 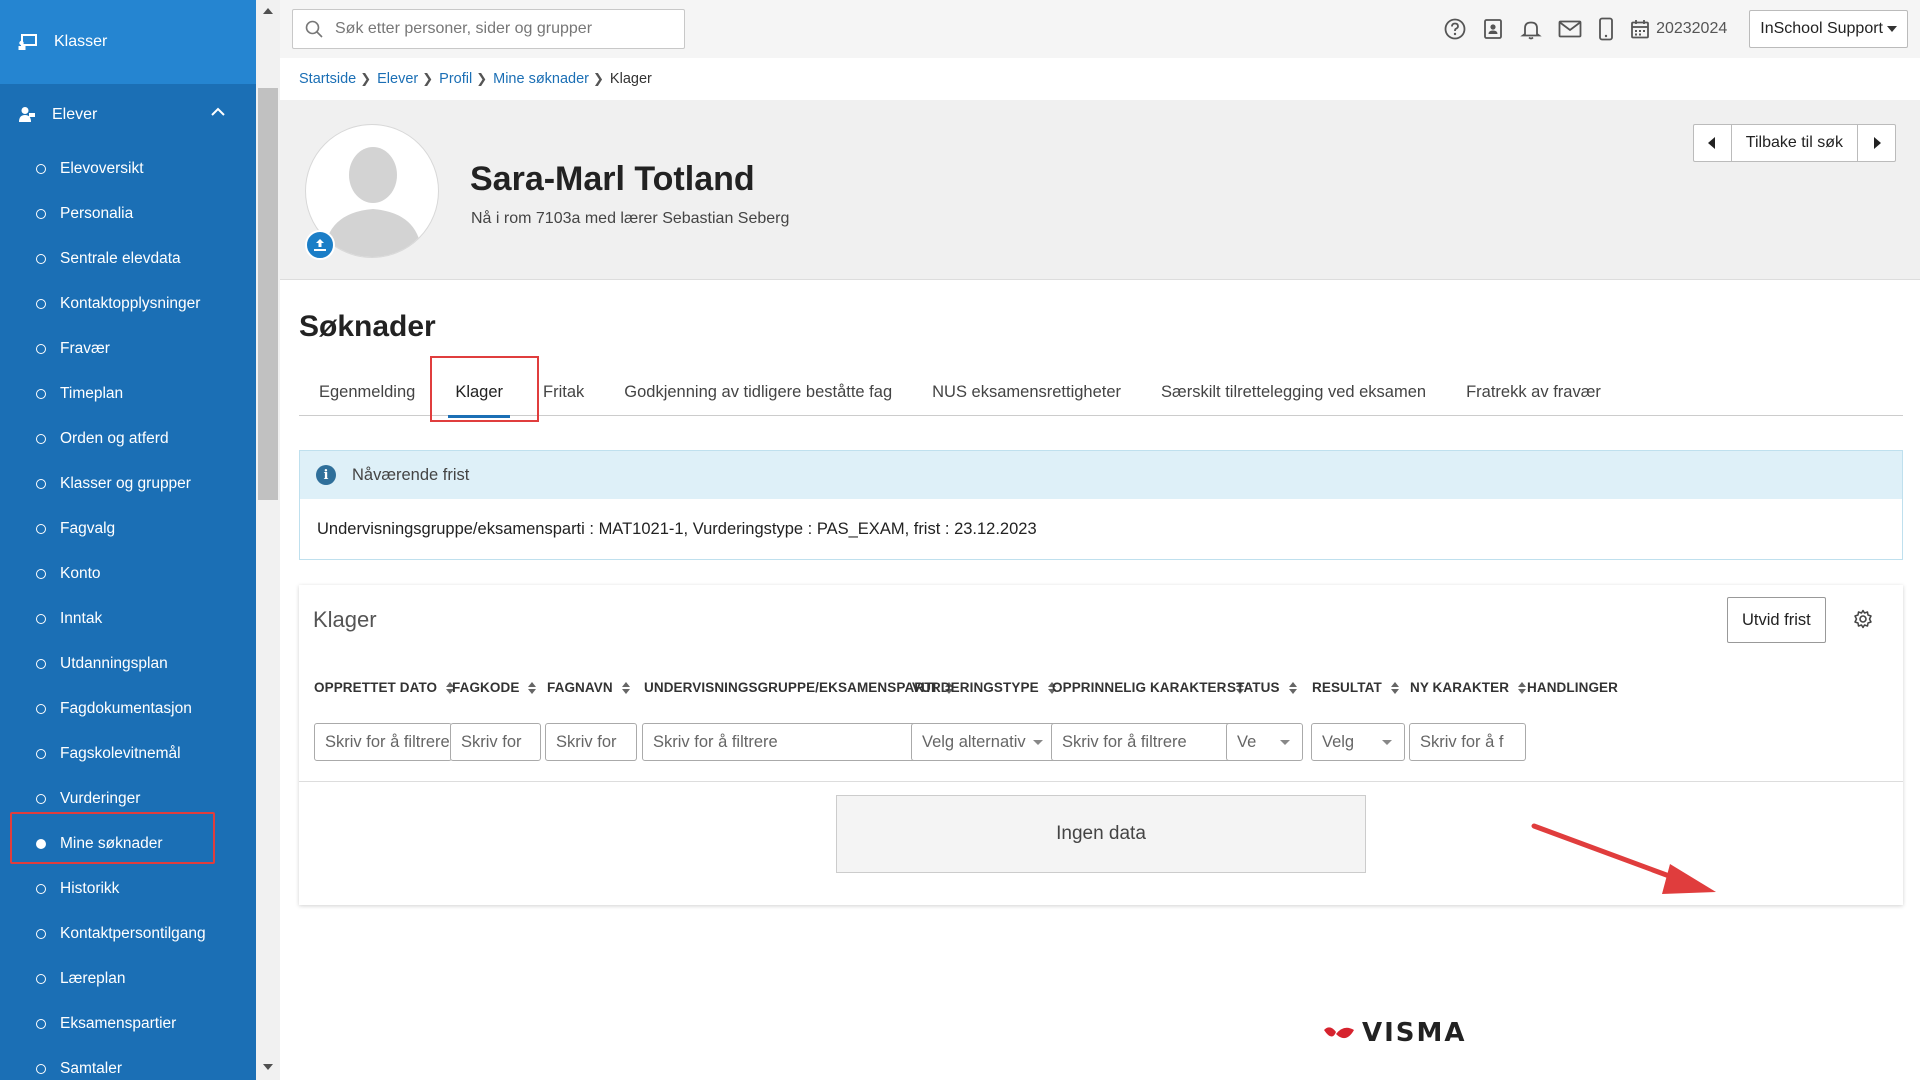 I want to click on tab: Godkjenning av tidligere beståtte fag, so click(x=758, y=392).